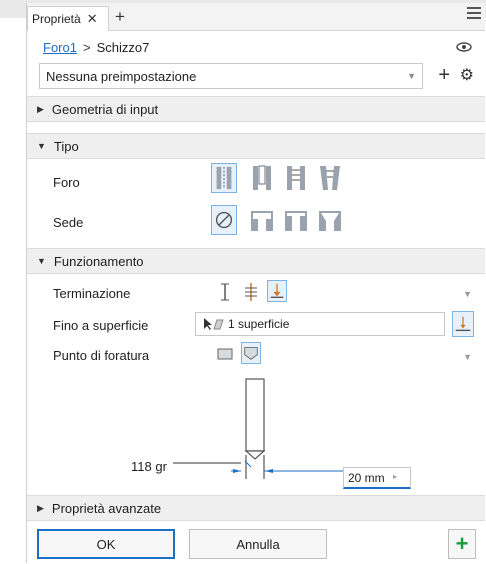 Image resolution: width=486 pixels, height=564 pixels. Describe the element at coordinates (467, 76) in the screenshot. I see `gear-icon: ⚙` at that location.